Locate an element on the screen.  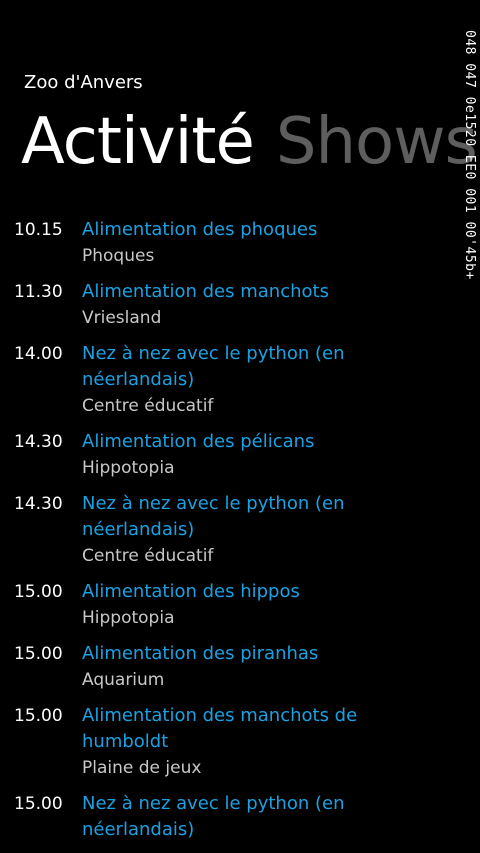
app-title: Zoo d'Anvers is located at coordinates (83, 82).